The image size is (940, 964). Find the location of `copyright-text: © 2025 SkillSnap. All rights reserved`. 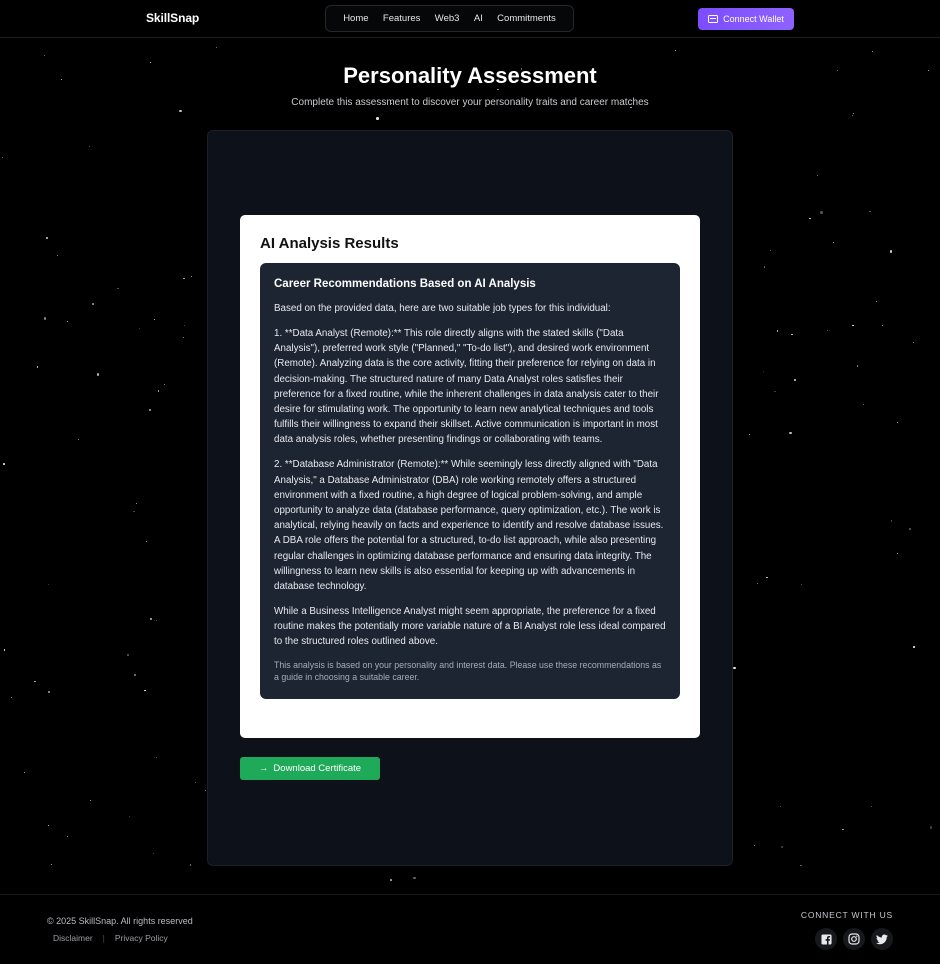

copyright-text: © 2025 SkillSnap. All rights reserved is located at coordinates (120, 921).